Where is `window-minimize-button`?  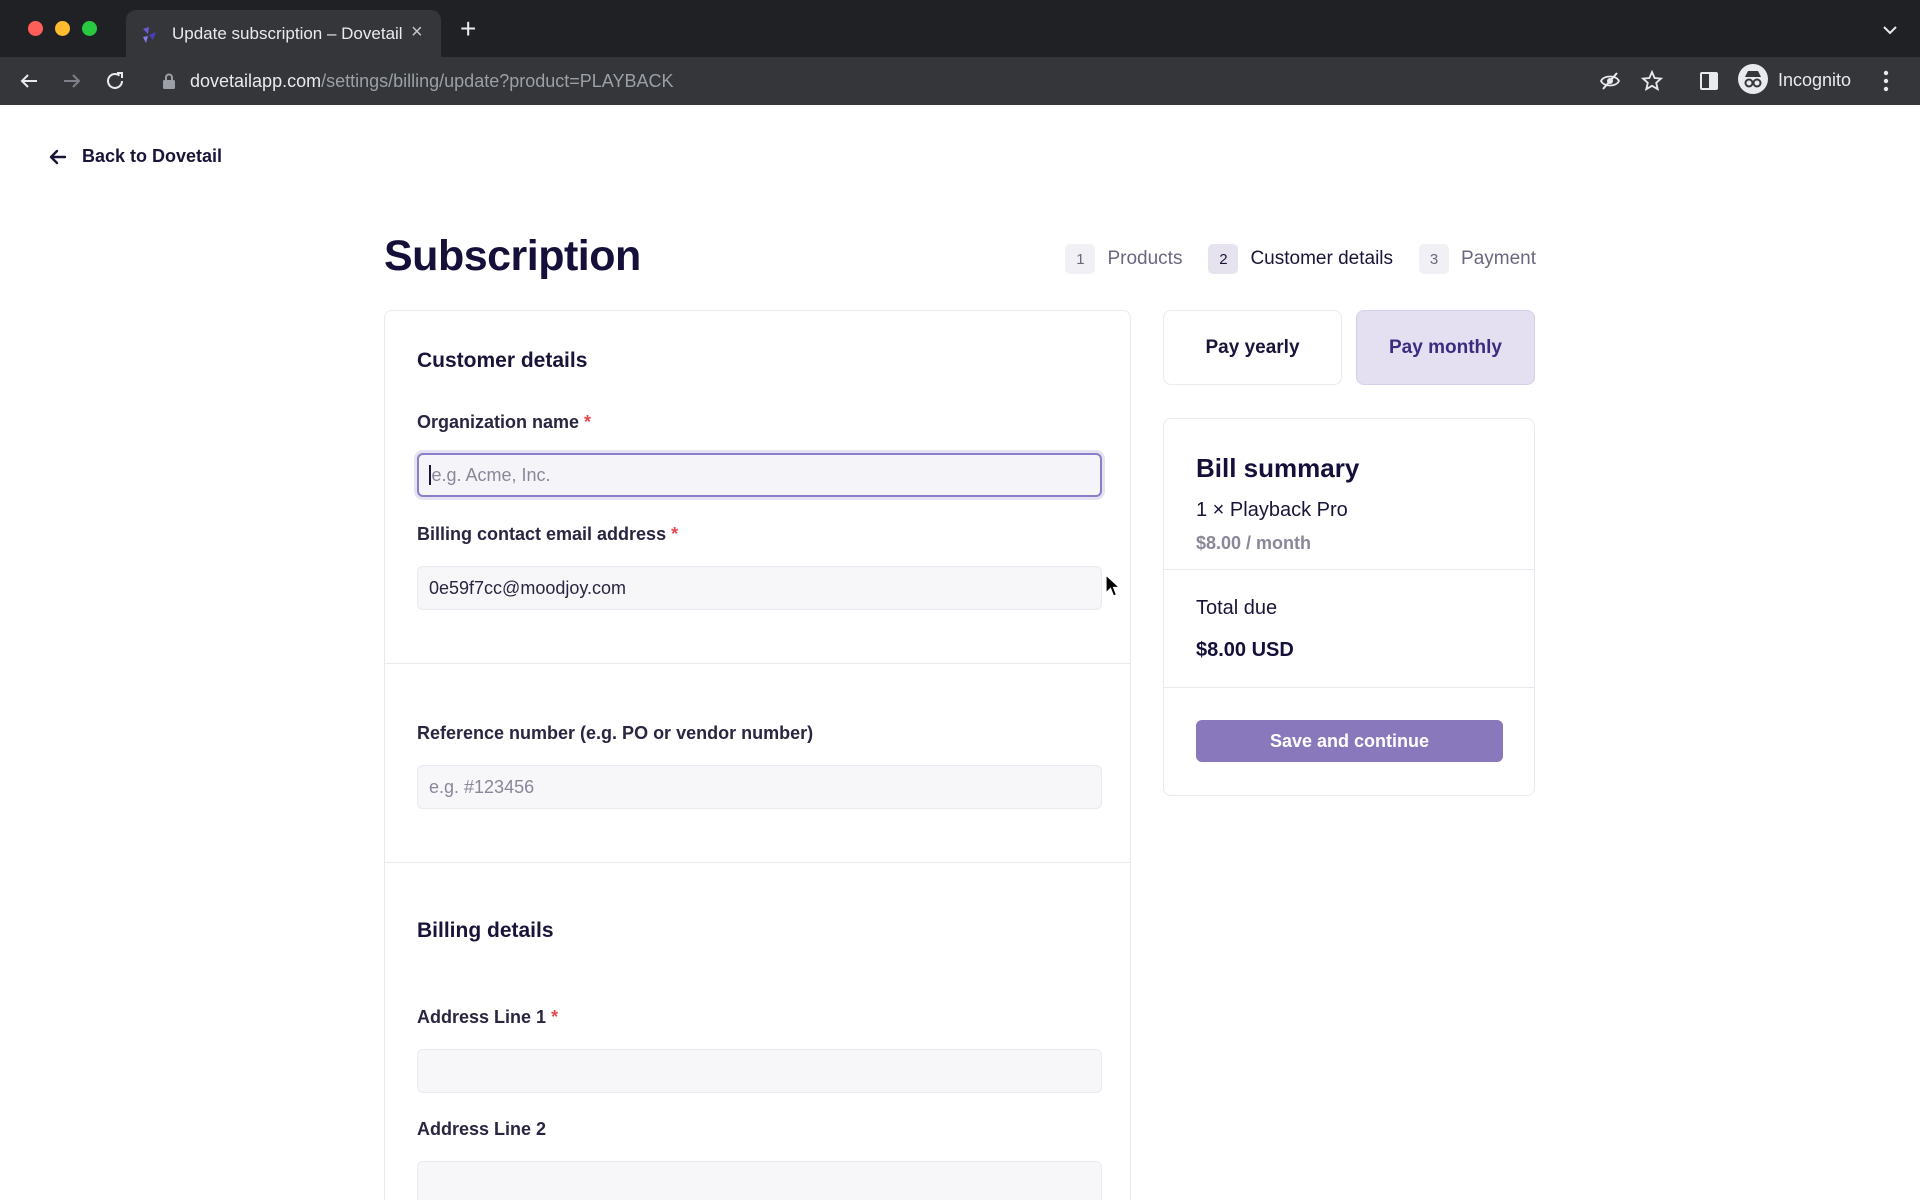 window-minimize-button is located at coordinates (62, 28).